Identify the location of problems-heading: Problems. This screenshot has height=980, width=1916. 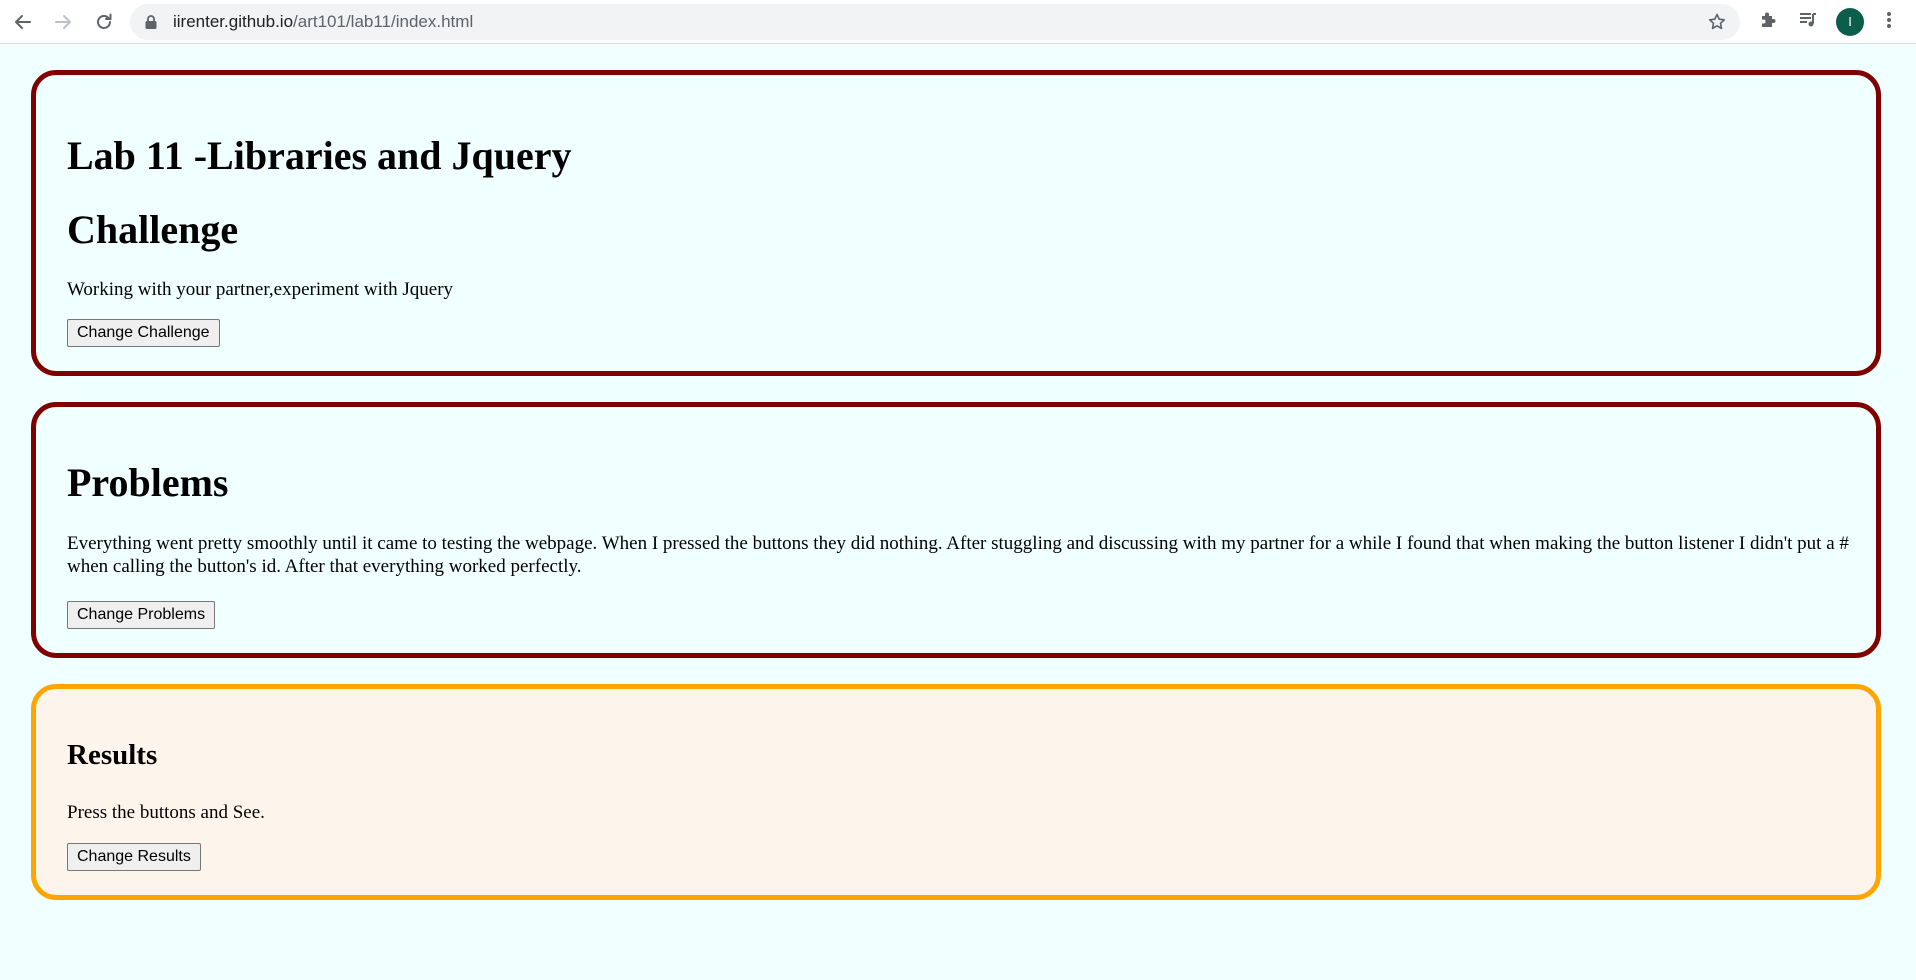
(148, 482).